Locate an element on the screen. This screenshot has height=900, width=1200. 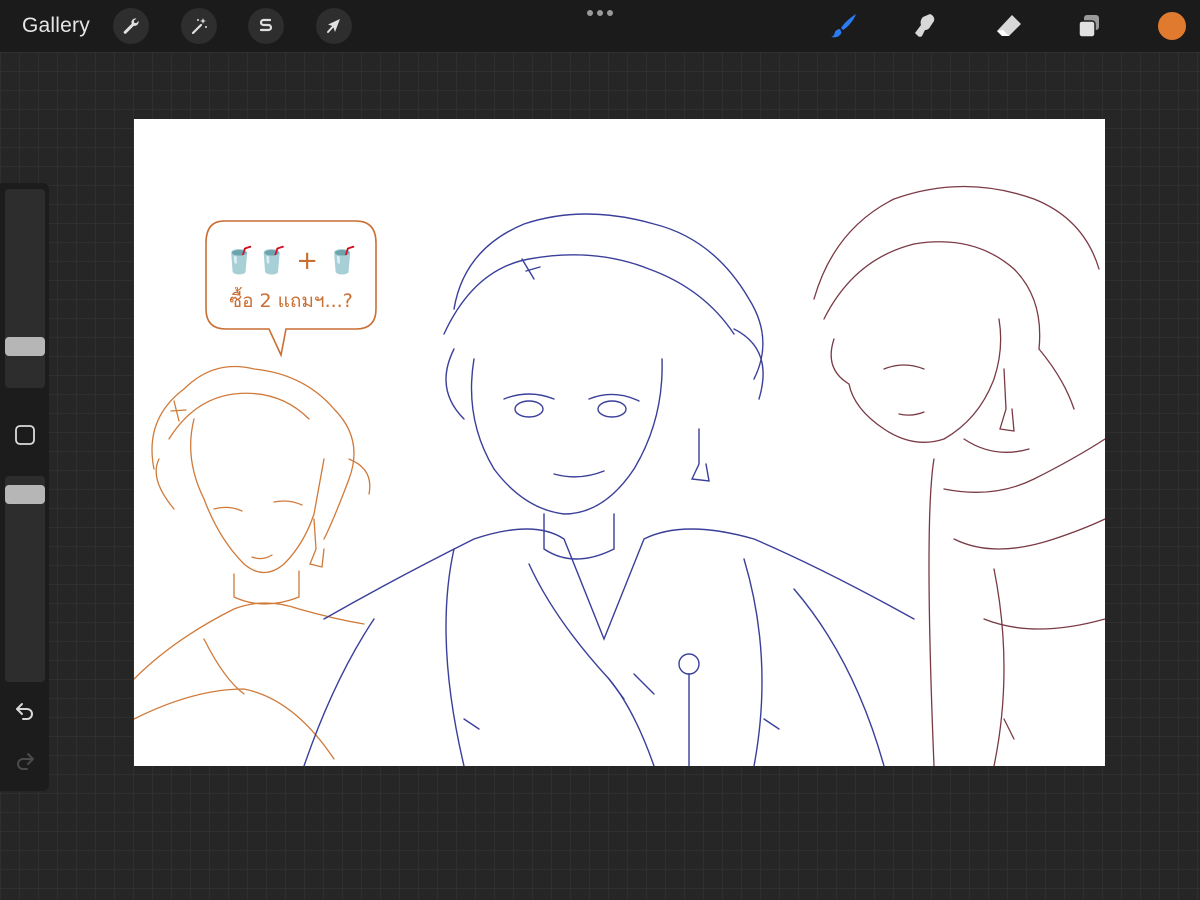
modify-button is located at coordinates (25, 435).